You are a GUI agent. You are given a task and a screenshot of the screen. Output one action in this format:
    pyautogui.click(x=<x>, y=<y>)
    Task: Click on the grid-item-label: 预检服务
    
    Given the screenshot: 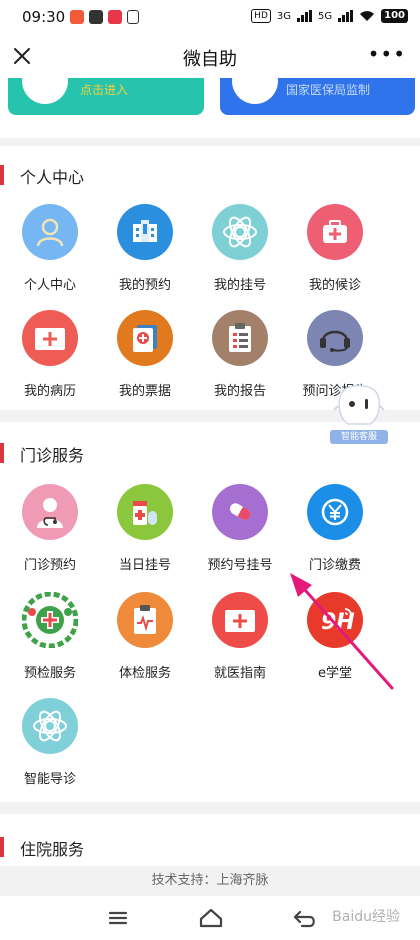 What is the action you would take?
    pyautogui.click(x=49, y=673)
    